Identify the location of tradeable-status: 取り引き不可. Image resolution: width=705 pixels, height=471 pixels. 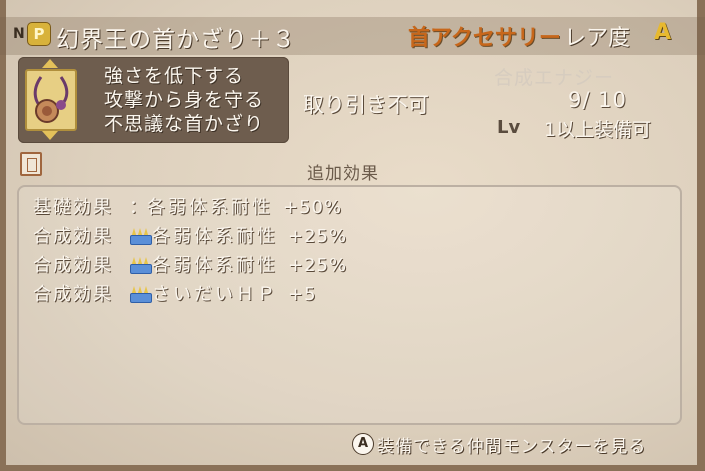
(366, 105).